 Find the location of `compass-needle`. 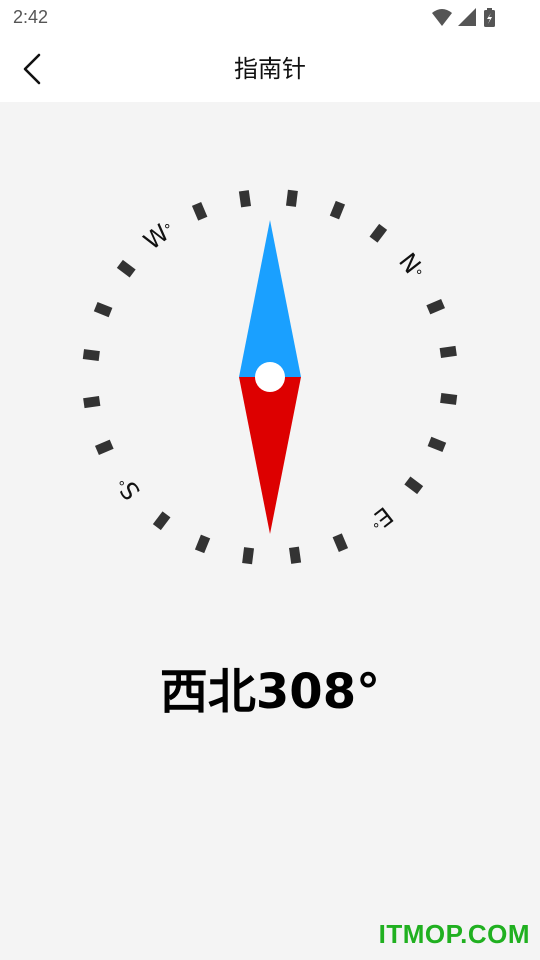

compass-needle is located at coordinates (270, 377).